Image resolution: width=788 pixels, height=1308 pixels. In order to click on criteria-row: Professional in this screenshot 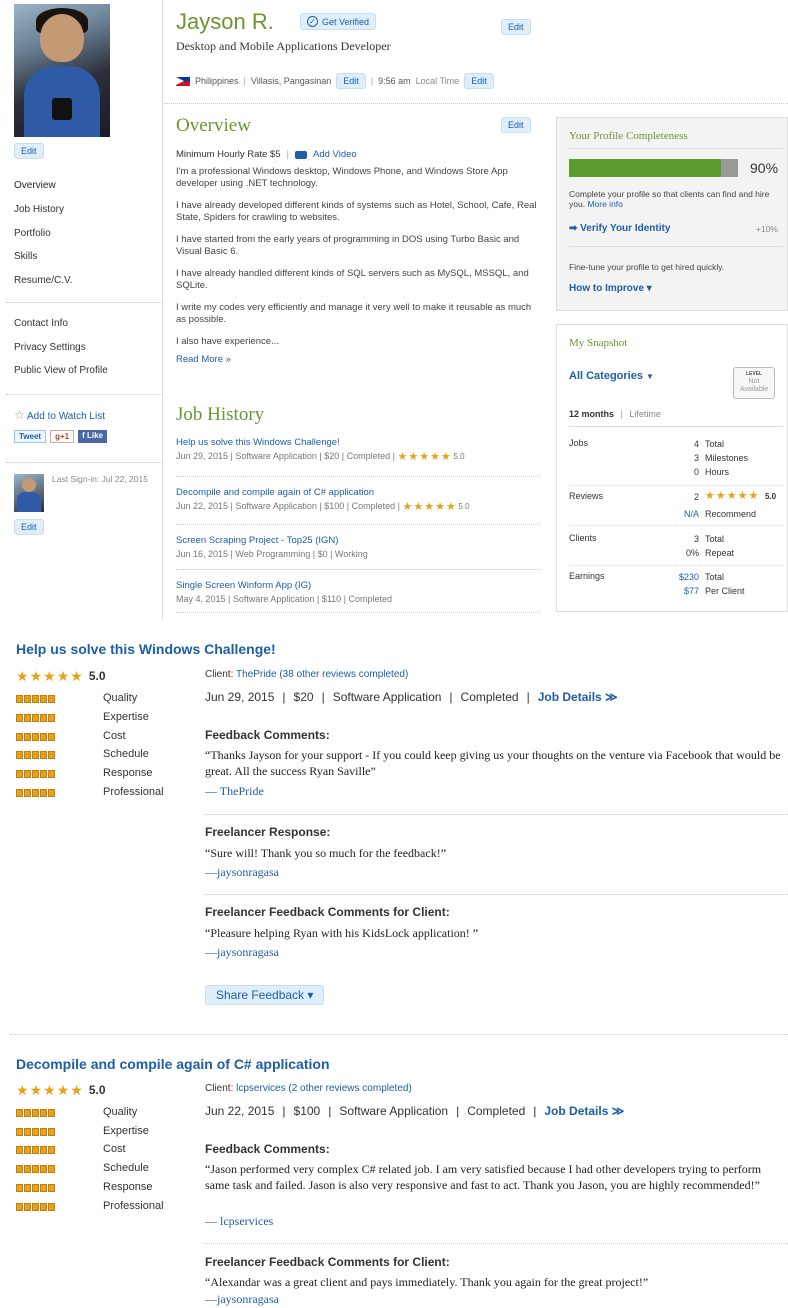, I will do `click(101, 1209)`.